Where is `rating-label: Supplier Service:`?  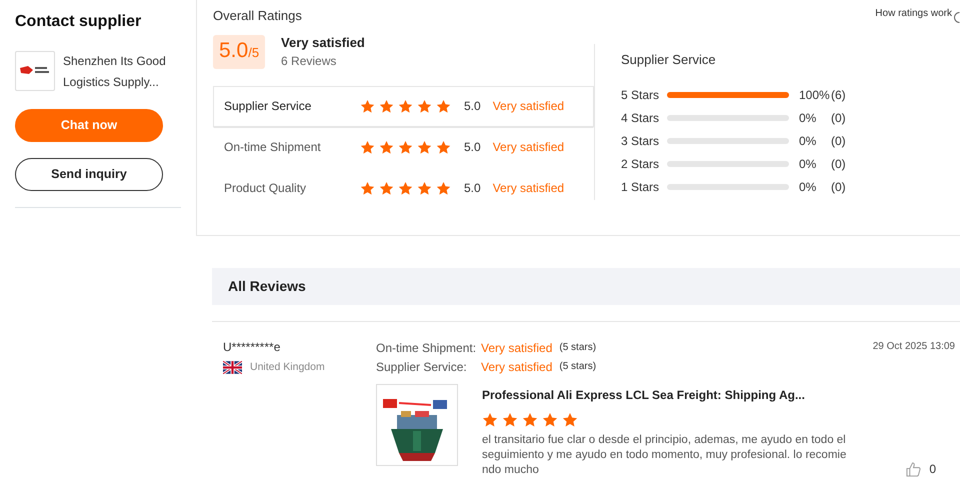 rating-label: Supplier Service: is located at coordinates (422, 367).